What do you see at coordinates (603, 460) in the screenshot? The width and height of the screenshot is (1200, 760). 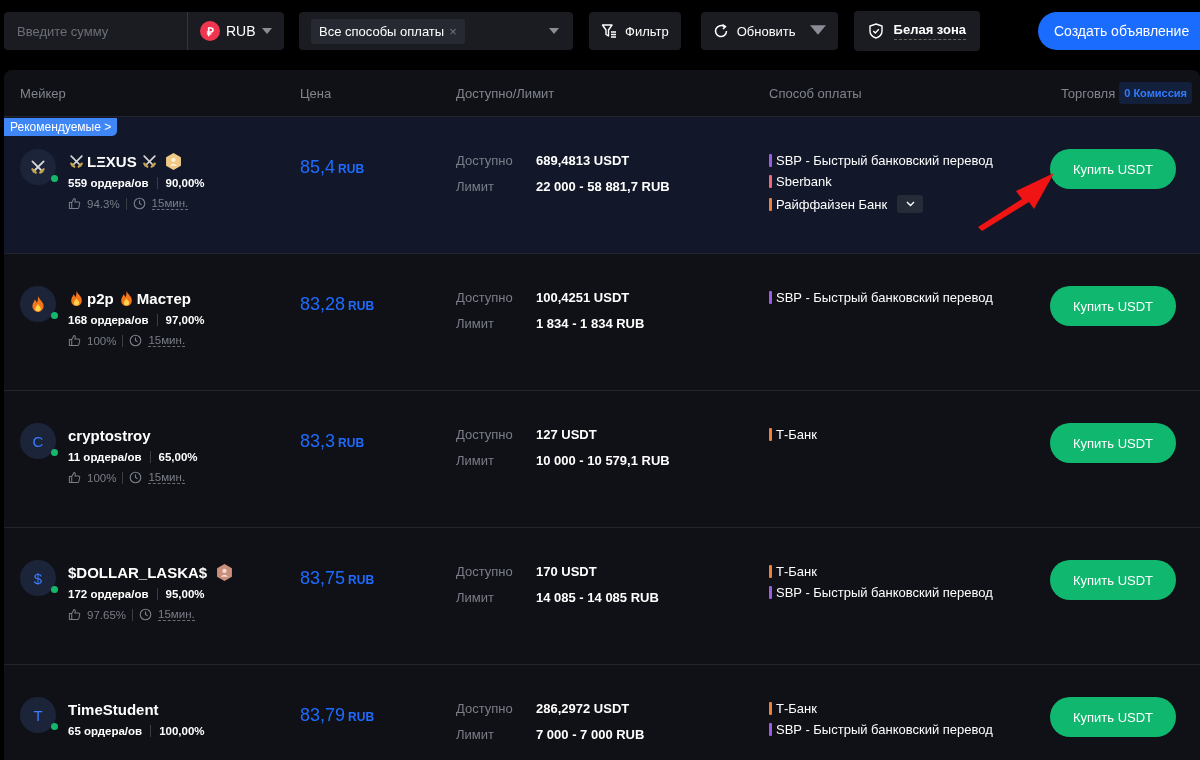 I see `limit-range: 10 000 - 10 579,1 RUB` at bounding box center [603, 460].